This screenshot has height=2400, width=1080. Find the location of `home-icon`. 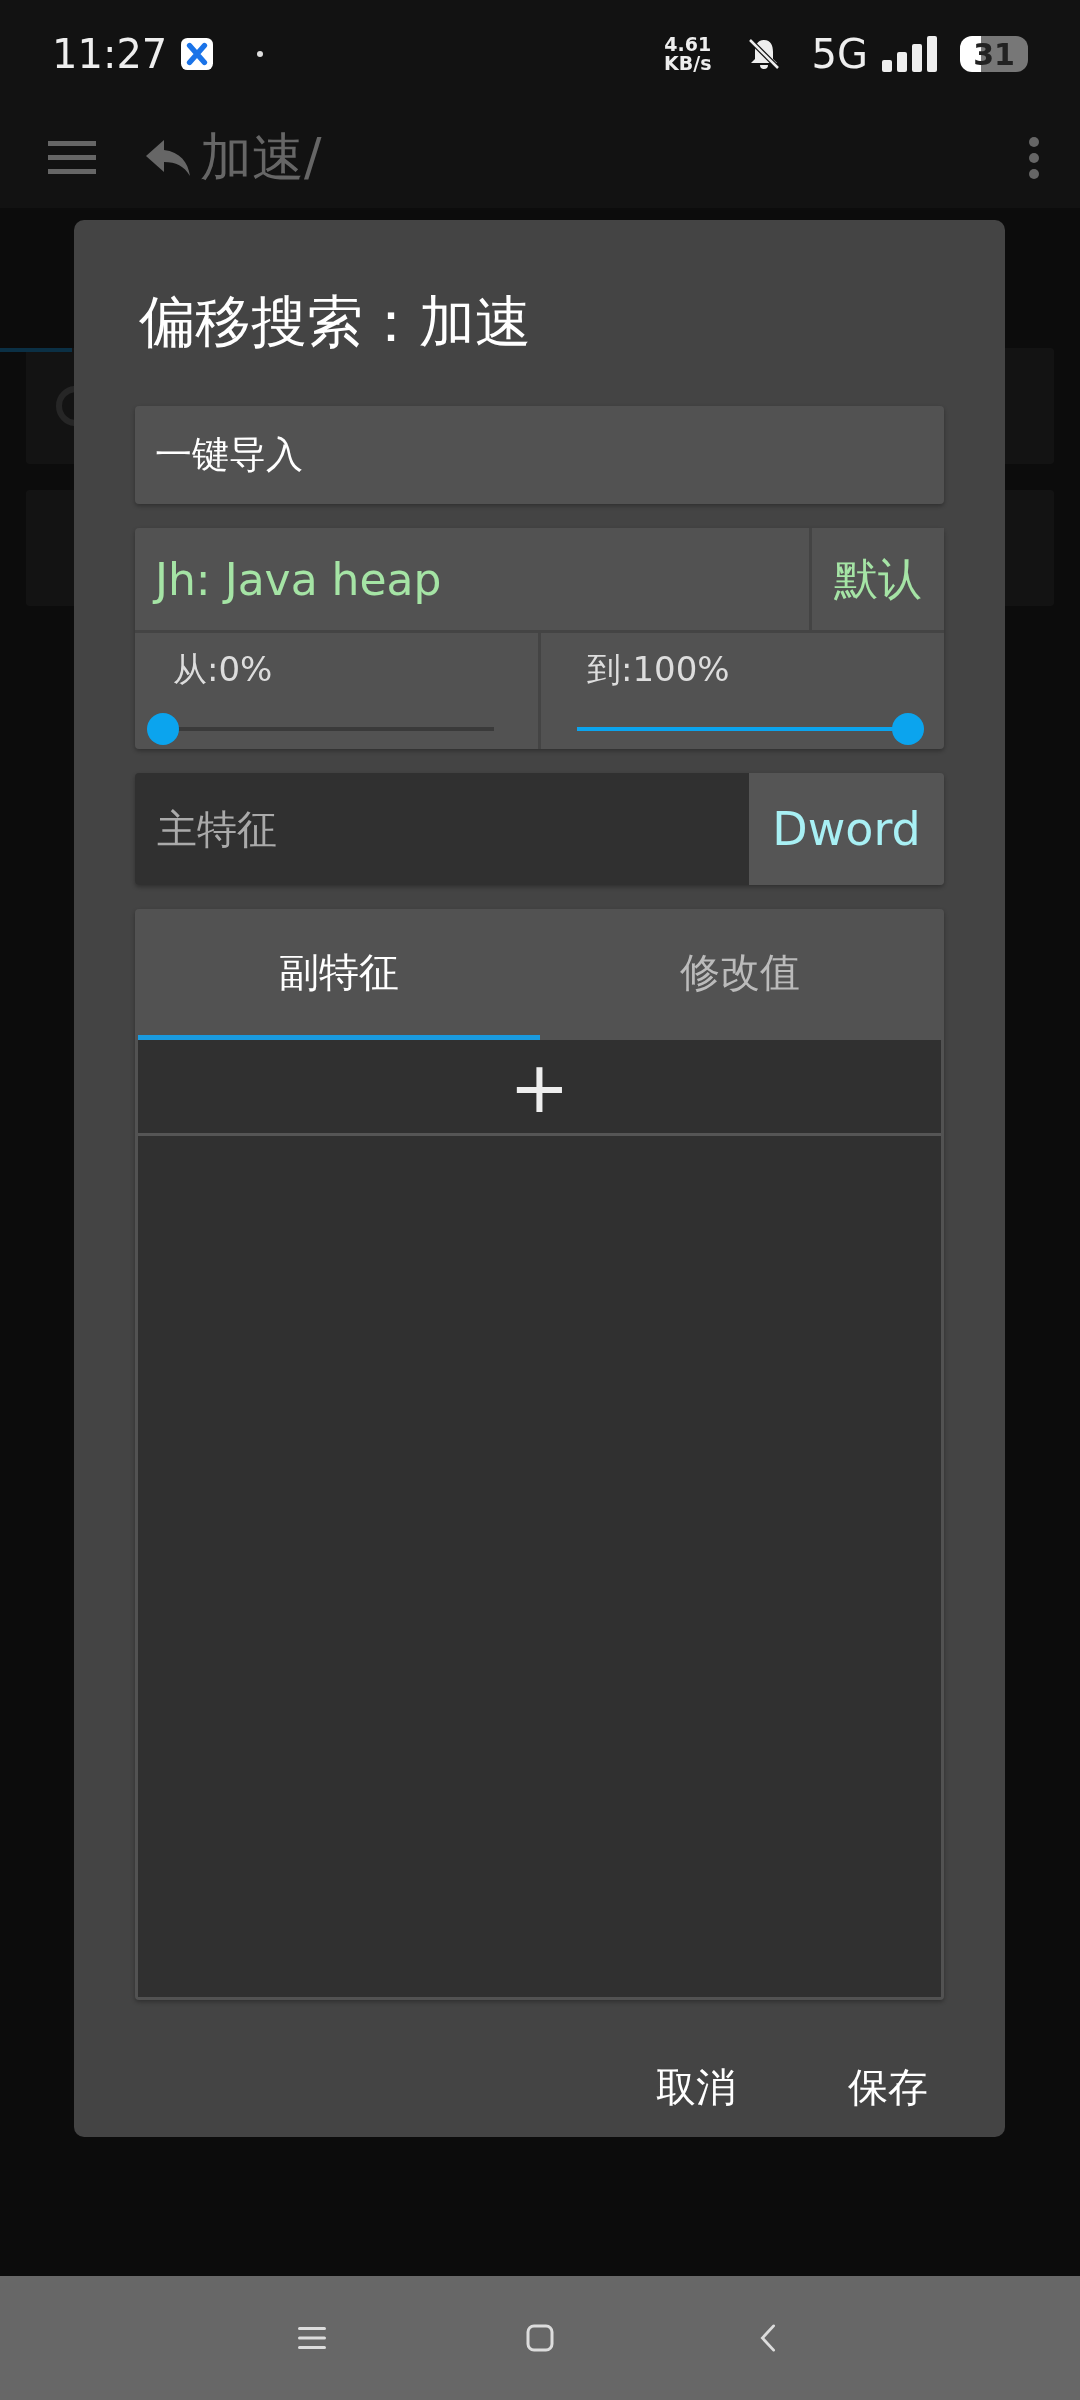

home-icon is located at coordinates (540, 2338).